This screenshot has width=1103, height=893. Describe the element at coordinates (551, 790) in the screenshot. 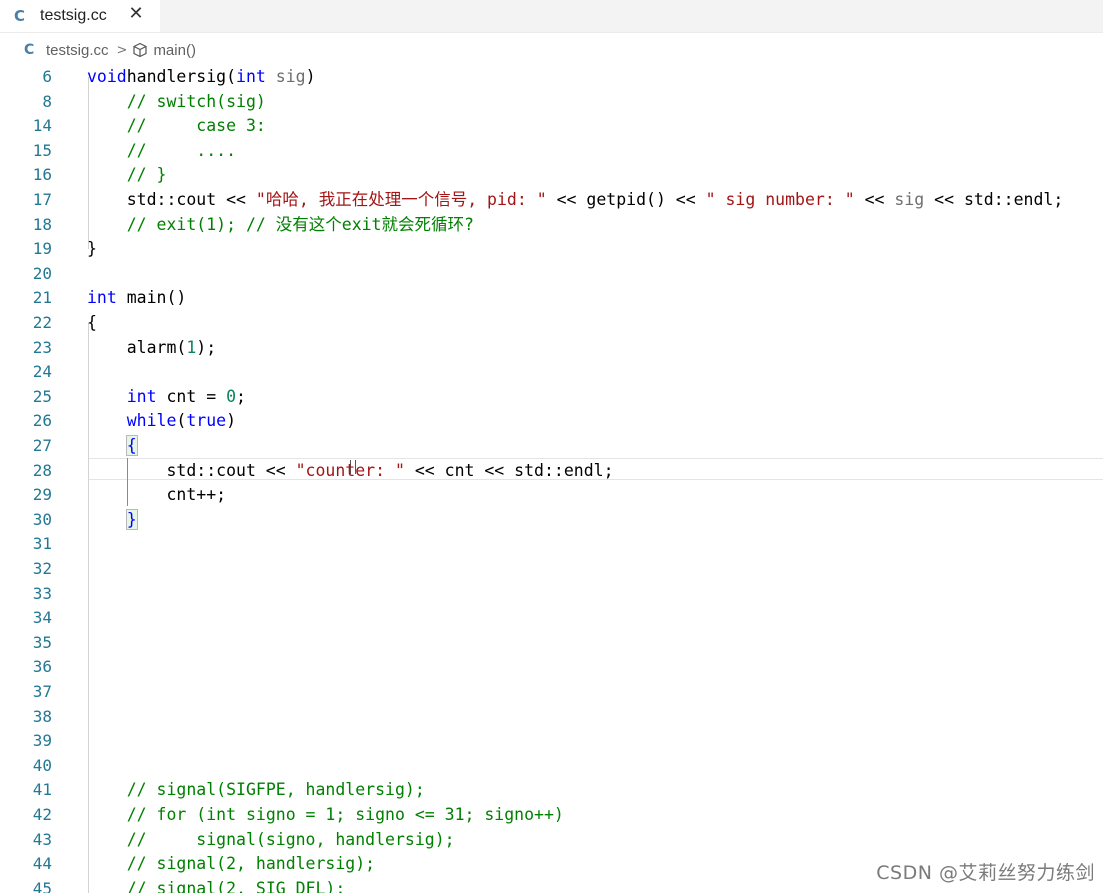

I see `code-line: 41 // signal(SIGFPE, handlersig);` at that location.